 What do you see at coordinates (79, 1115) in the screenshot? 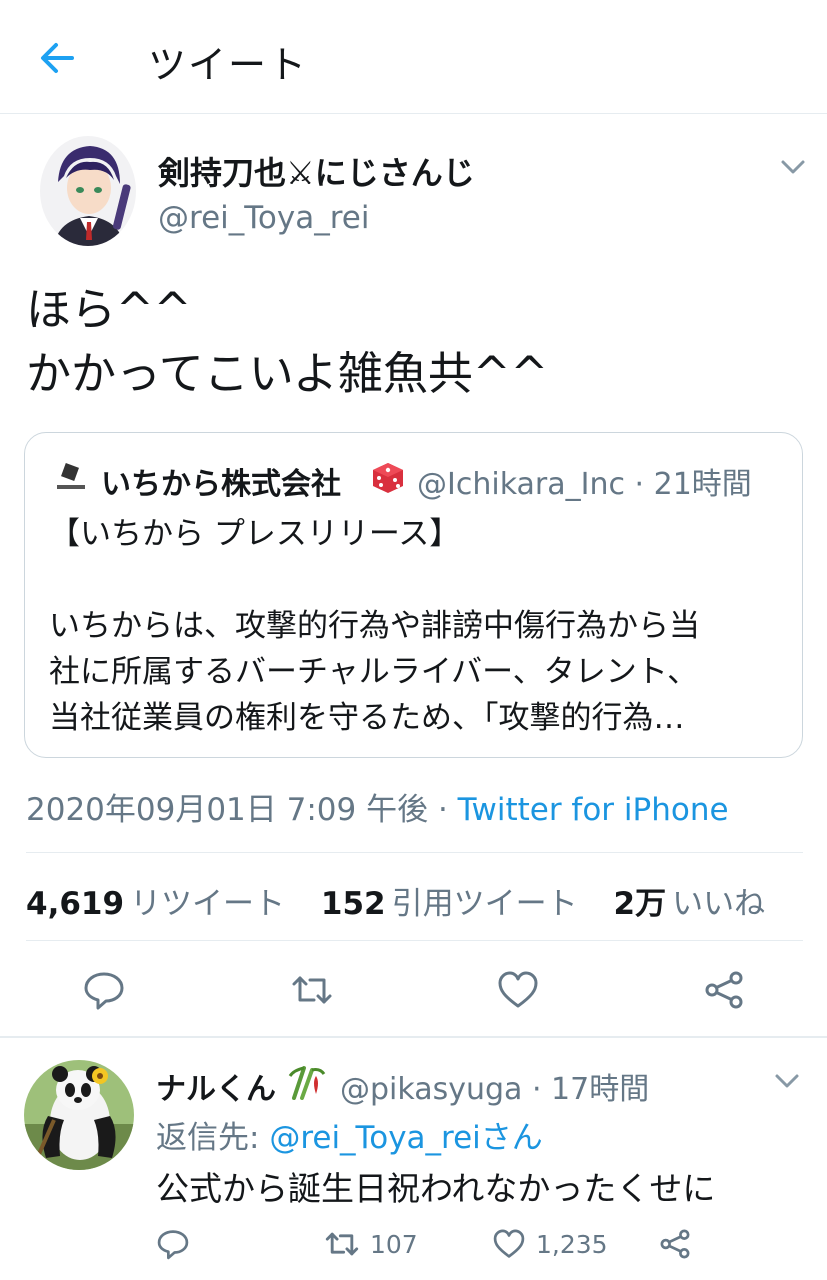
I see `reply-author-avatar` at bounding box center [79, 1115].